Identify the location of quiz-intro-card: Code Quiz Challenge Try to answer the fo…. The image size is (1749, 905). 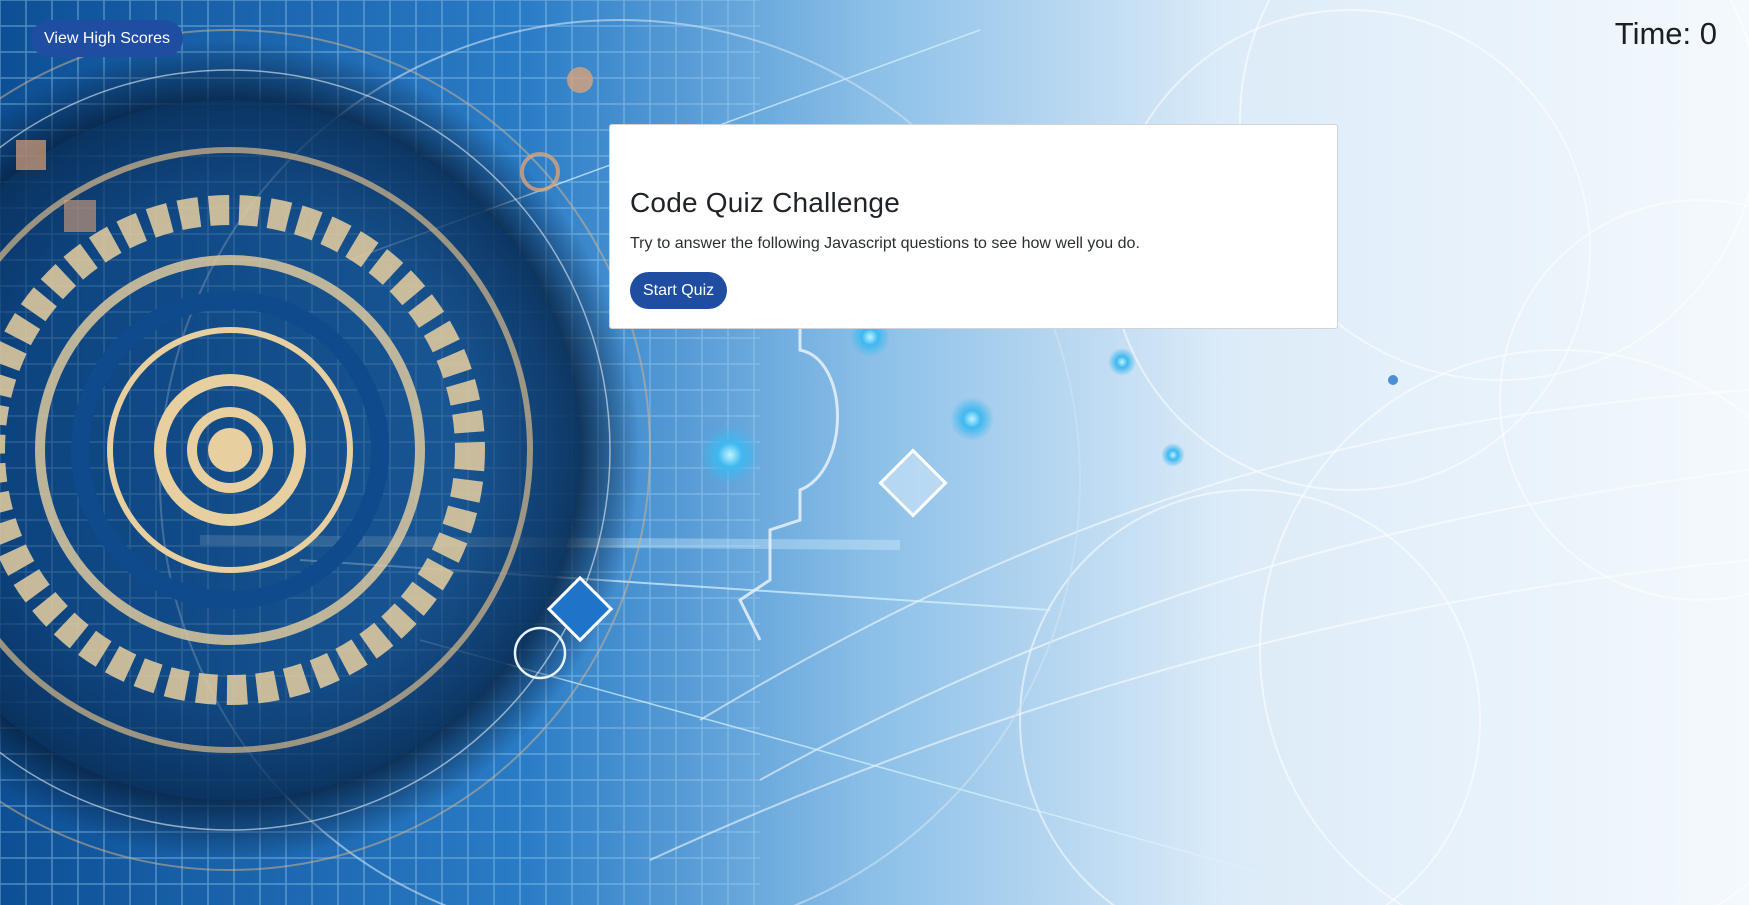
(973, 226).